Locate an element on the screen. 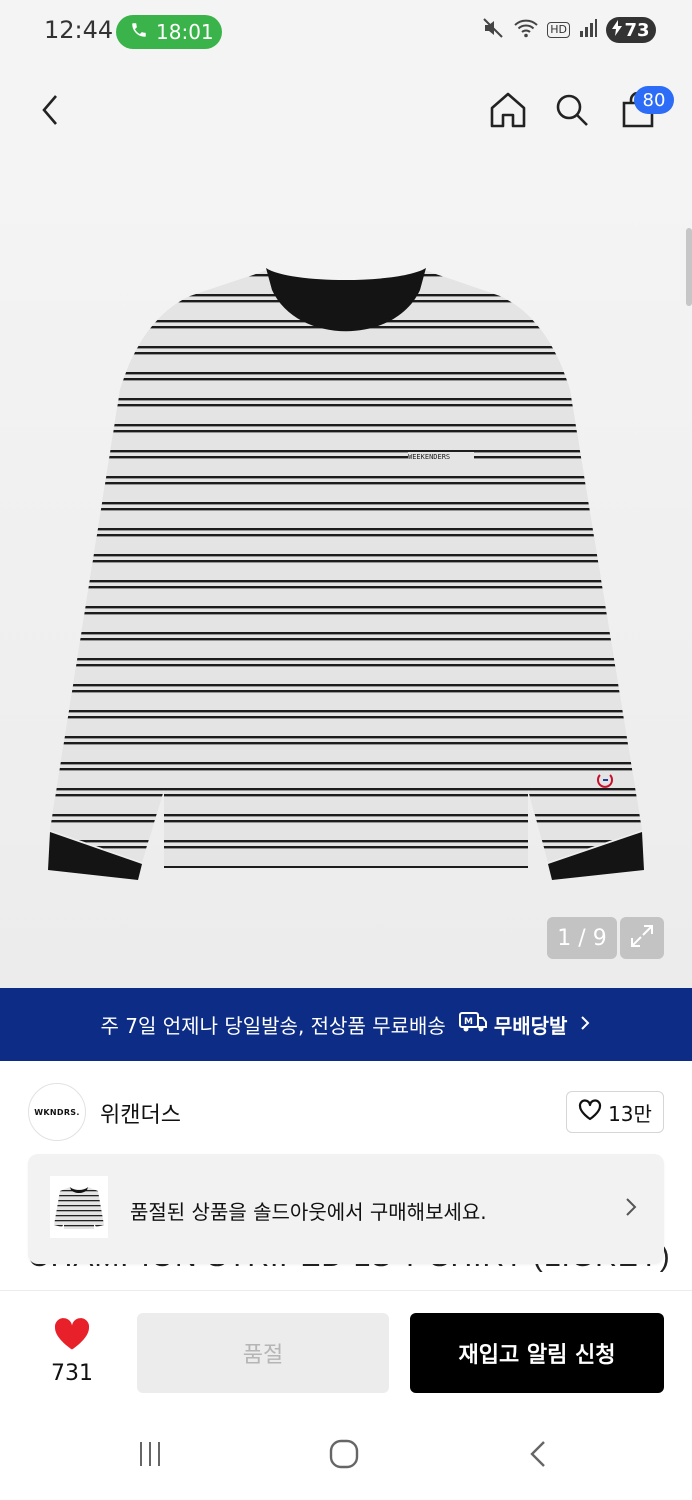  brand-row: WKNDRS. 위캔더스 13만 is located at coordinates (346, 1108).